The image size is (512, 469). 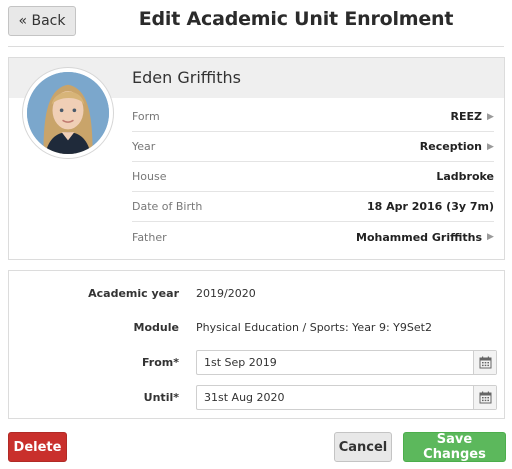 I want to click on academic-year-row: Academic year 2019/2020, so click(x=256, y=293).